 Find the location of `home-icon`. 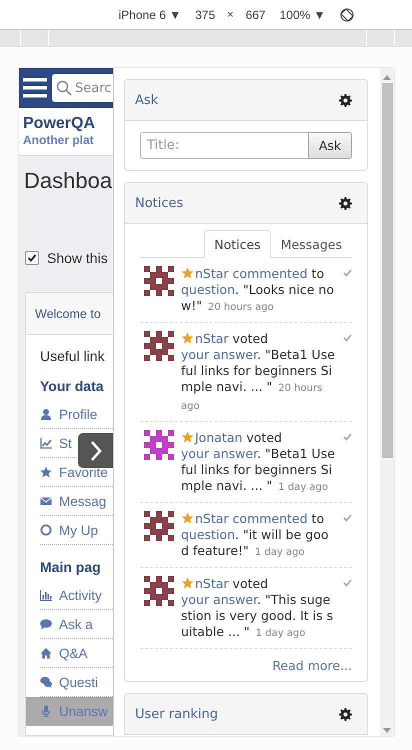

home-icon is located at coordinates (46, 653).